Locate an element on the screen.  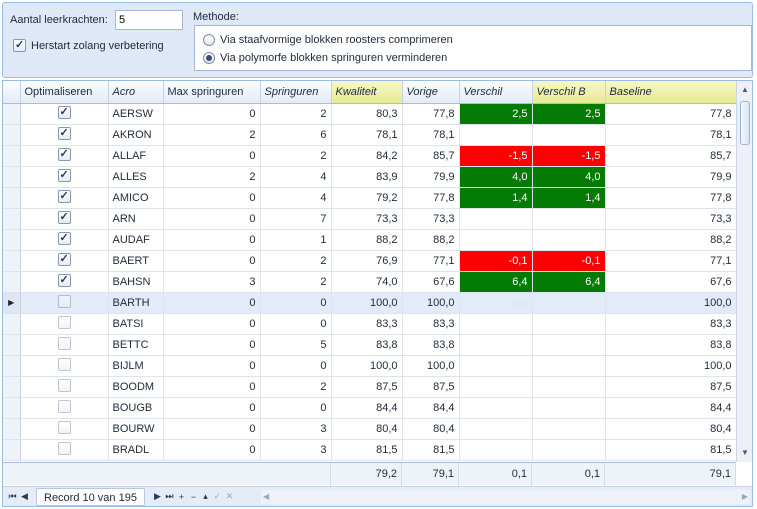
column-header-verschil-b: Verschil B is located at coordinates (569, 92).